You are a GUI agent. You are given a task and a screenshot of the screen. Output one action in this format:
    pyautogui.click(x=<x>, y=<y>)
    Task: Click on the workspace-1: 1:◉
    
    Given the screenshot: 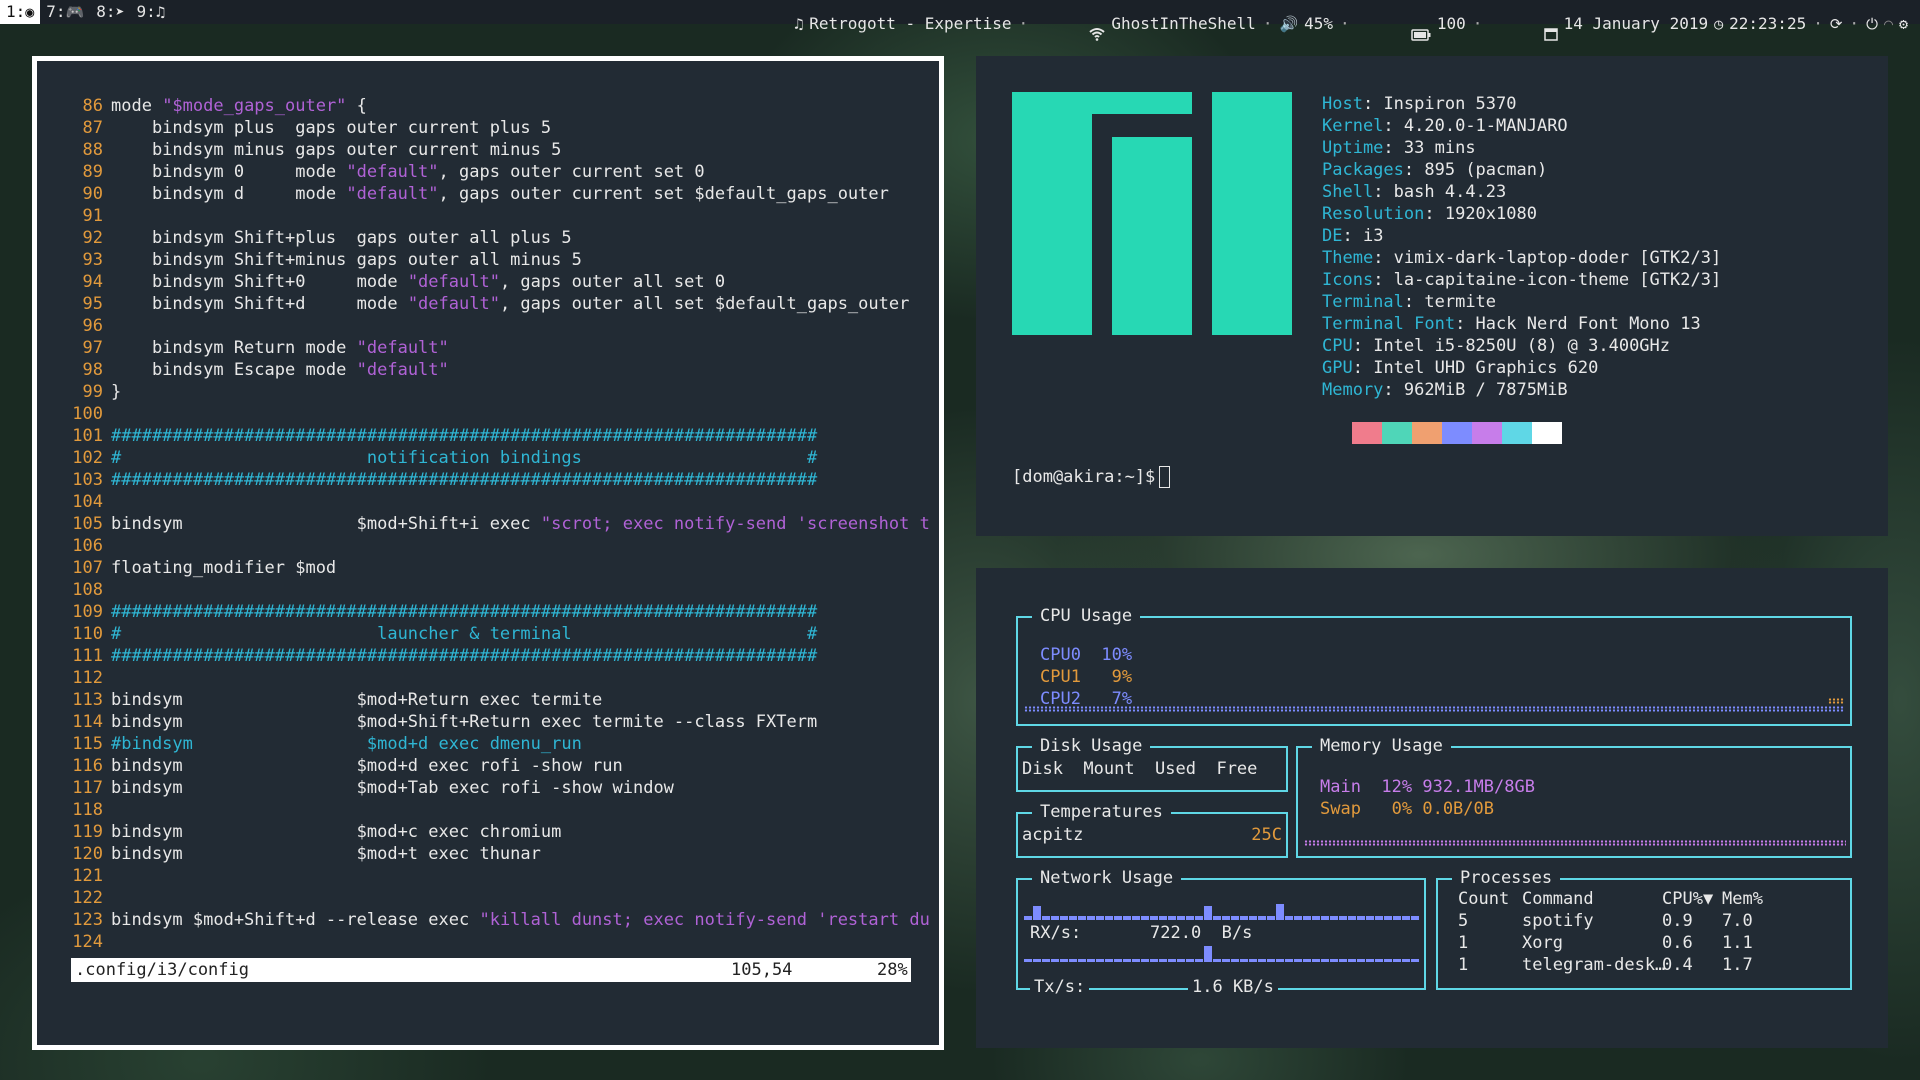 What is the action you would take?
    pyautogui.click(x=20, y=12)
    